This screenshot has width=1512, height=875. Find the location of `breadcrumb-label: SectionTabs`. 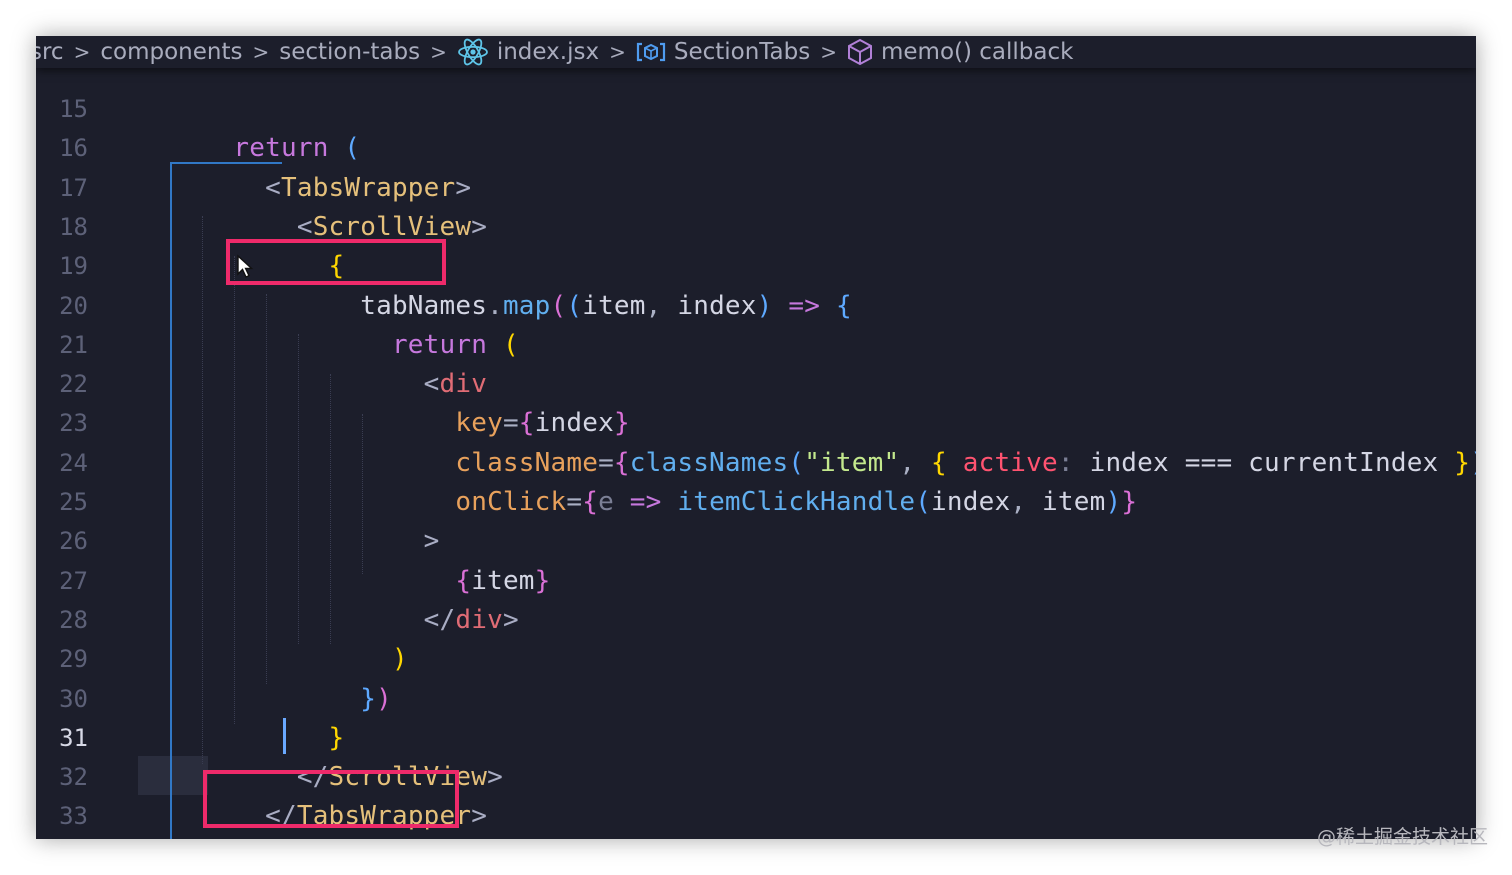

breadcrumb-label: SectionTabs is located at coordinates (742, 52).